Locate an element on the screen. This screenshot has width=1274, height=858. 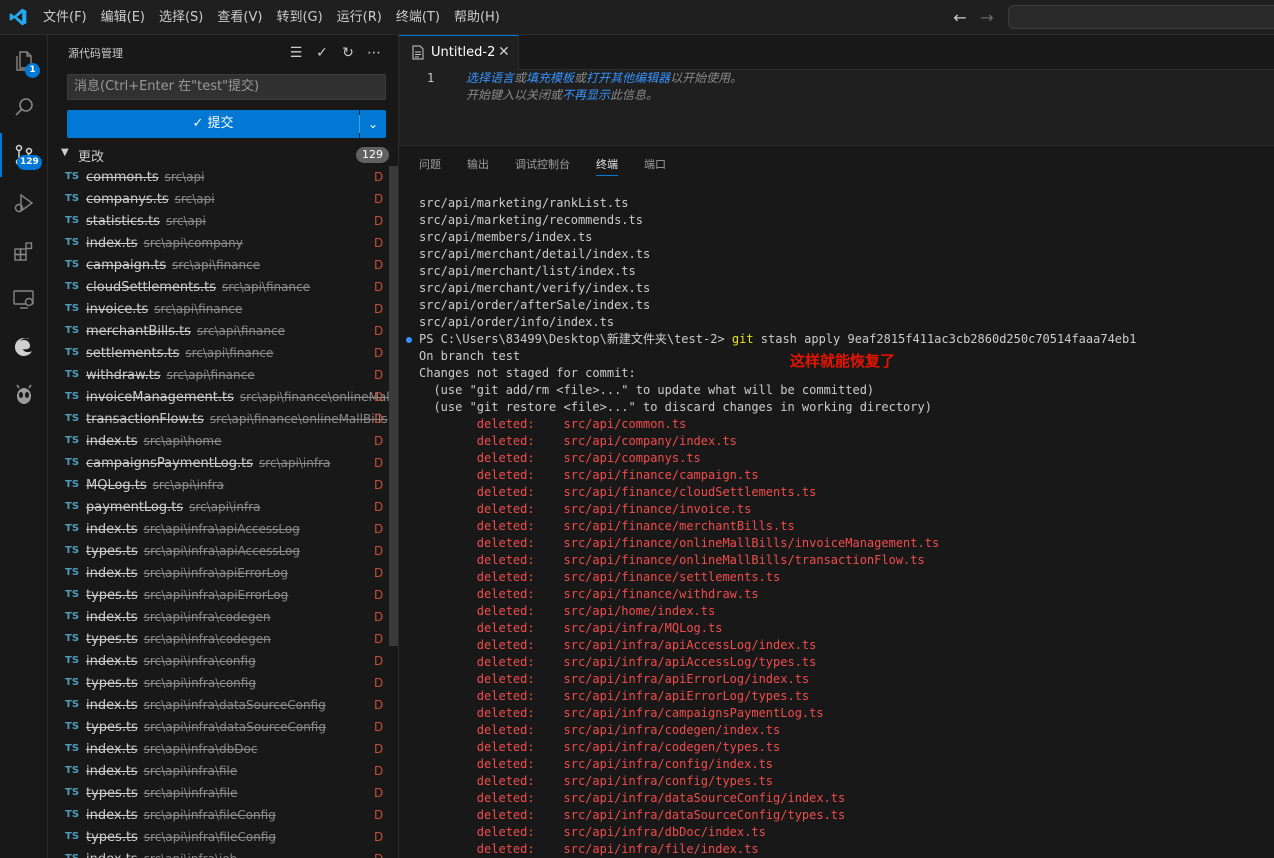
menu-view: 查看(V) is located at coordinates (239, 17).